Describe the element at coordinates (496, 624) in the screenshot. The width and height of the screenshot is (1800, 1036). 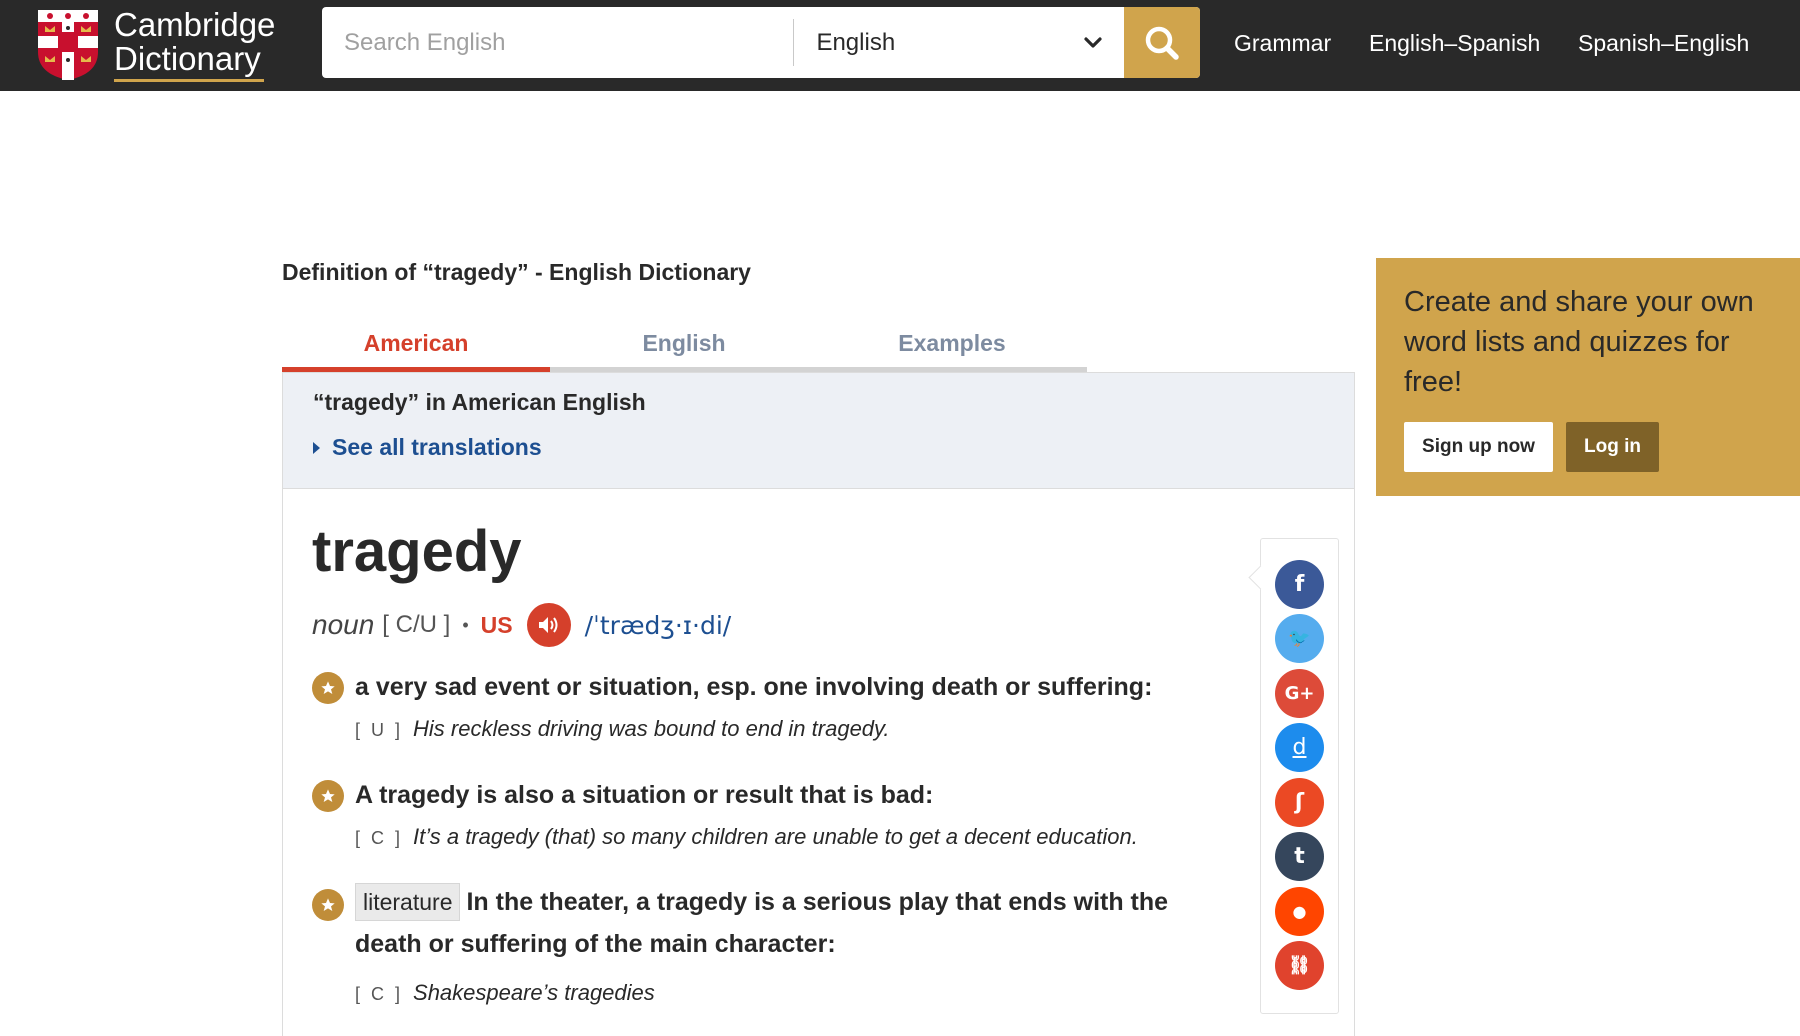
I see `region-label: US` at that location.